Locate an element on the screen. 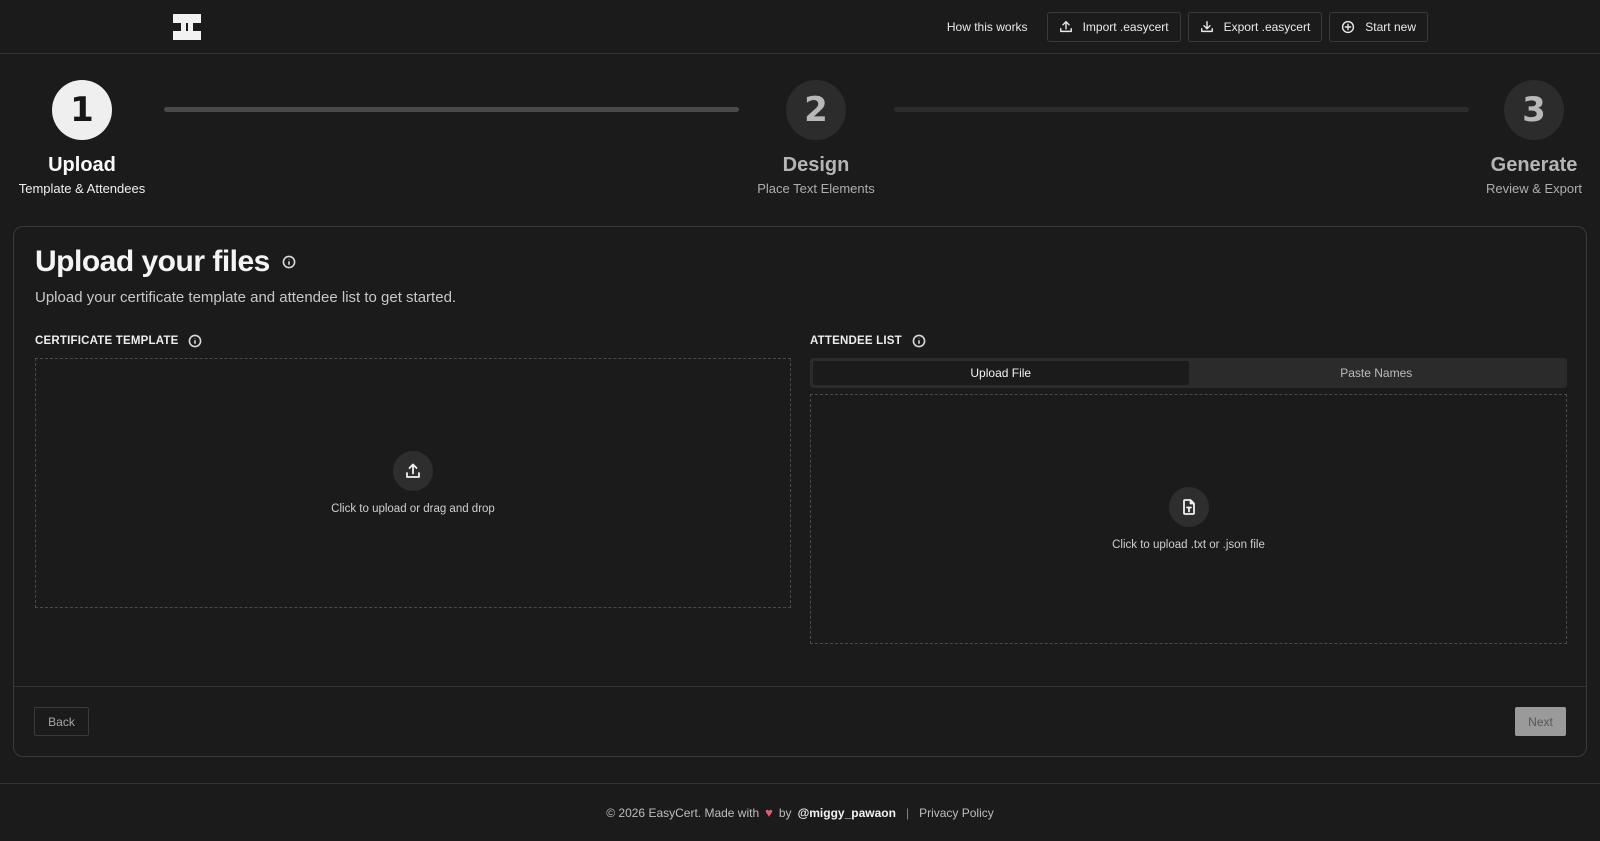 The height and width of the screenshot is (841, 1600). card-header: Upload your files is located at coordinates (165, 262).